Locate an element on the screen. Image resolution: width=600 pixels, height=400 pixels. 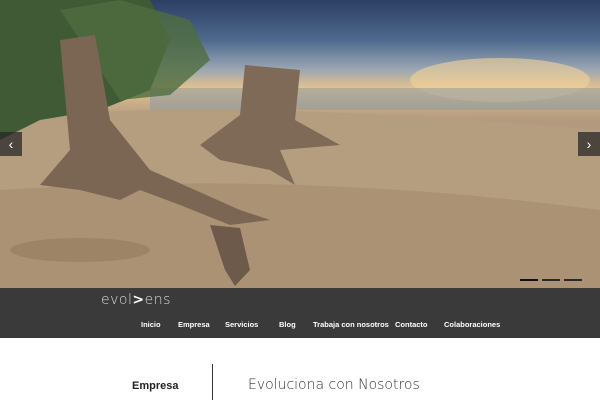
logo-mark: > is located at coordinates (138, 300).